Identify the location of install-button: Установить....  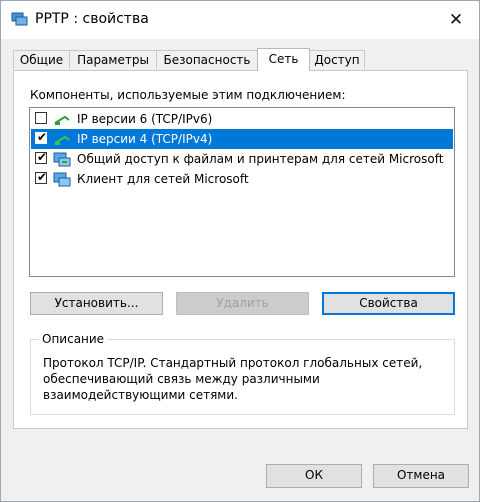
(96, 303).